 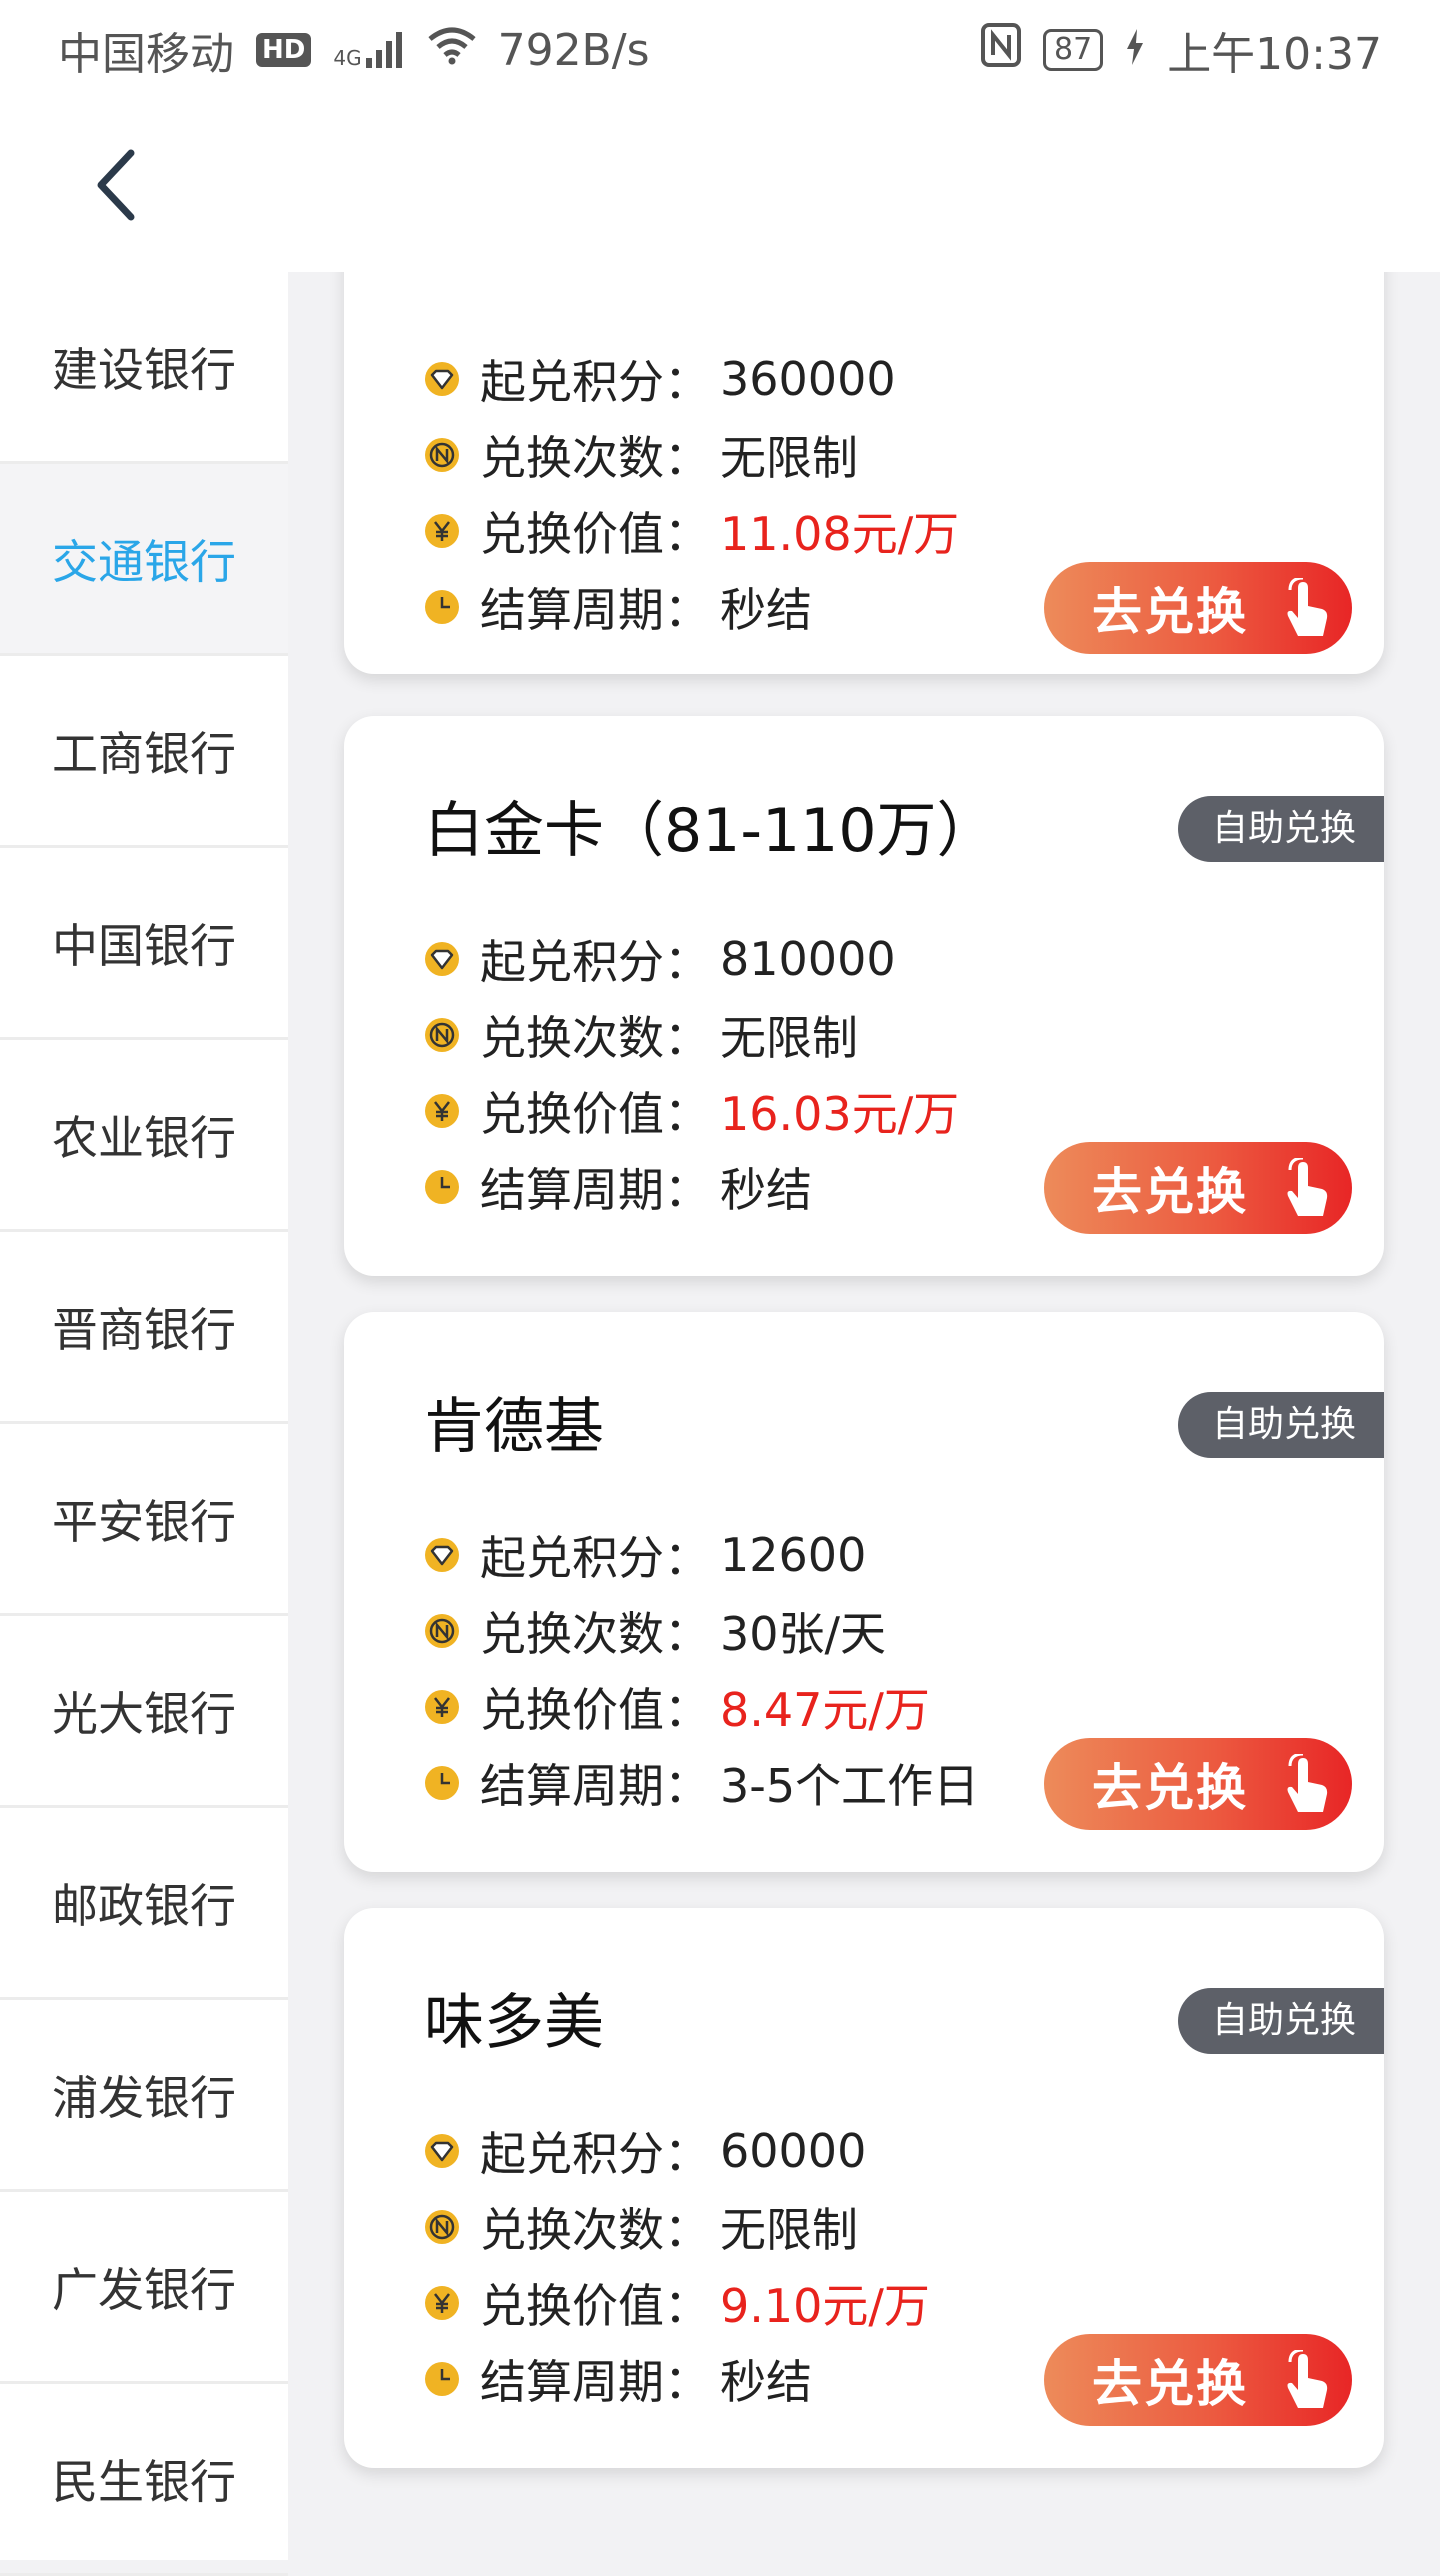 I want to click on exchange-value-row: 兑换价值： 8.47元/万, so click(x=676, y=1707).